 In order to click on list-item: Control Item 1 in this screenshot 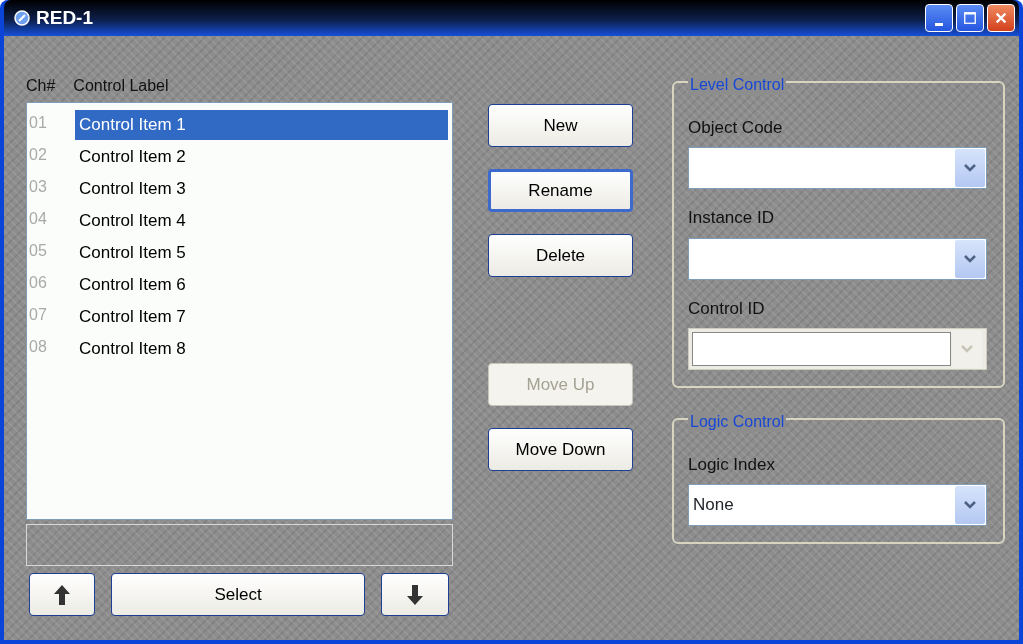, I will do `click(261, 125)`.